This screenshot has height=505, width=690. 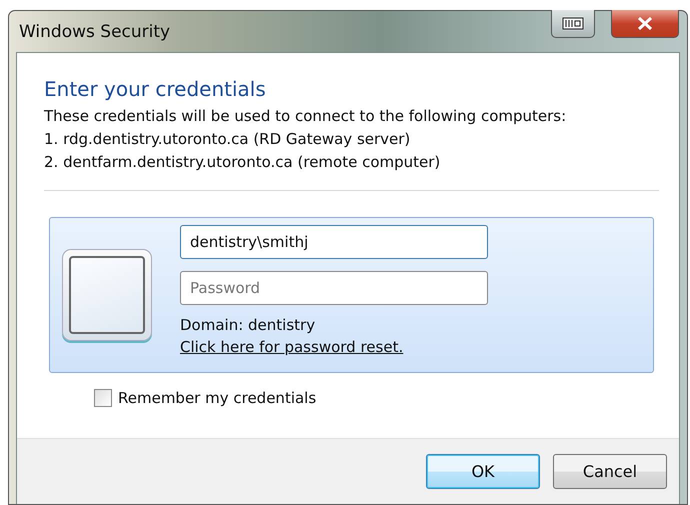 I want to click on window-title: Windows Security, so click(x=94, y=32).